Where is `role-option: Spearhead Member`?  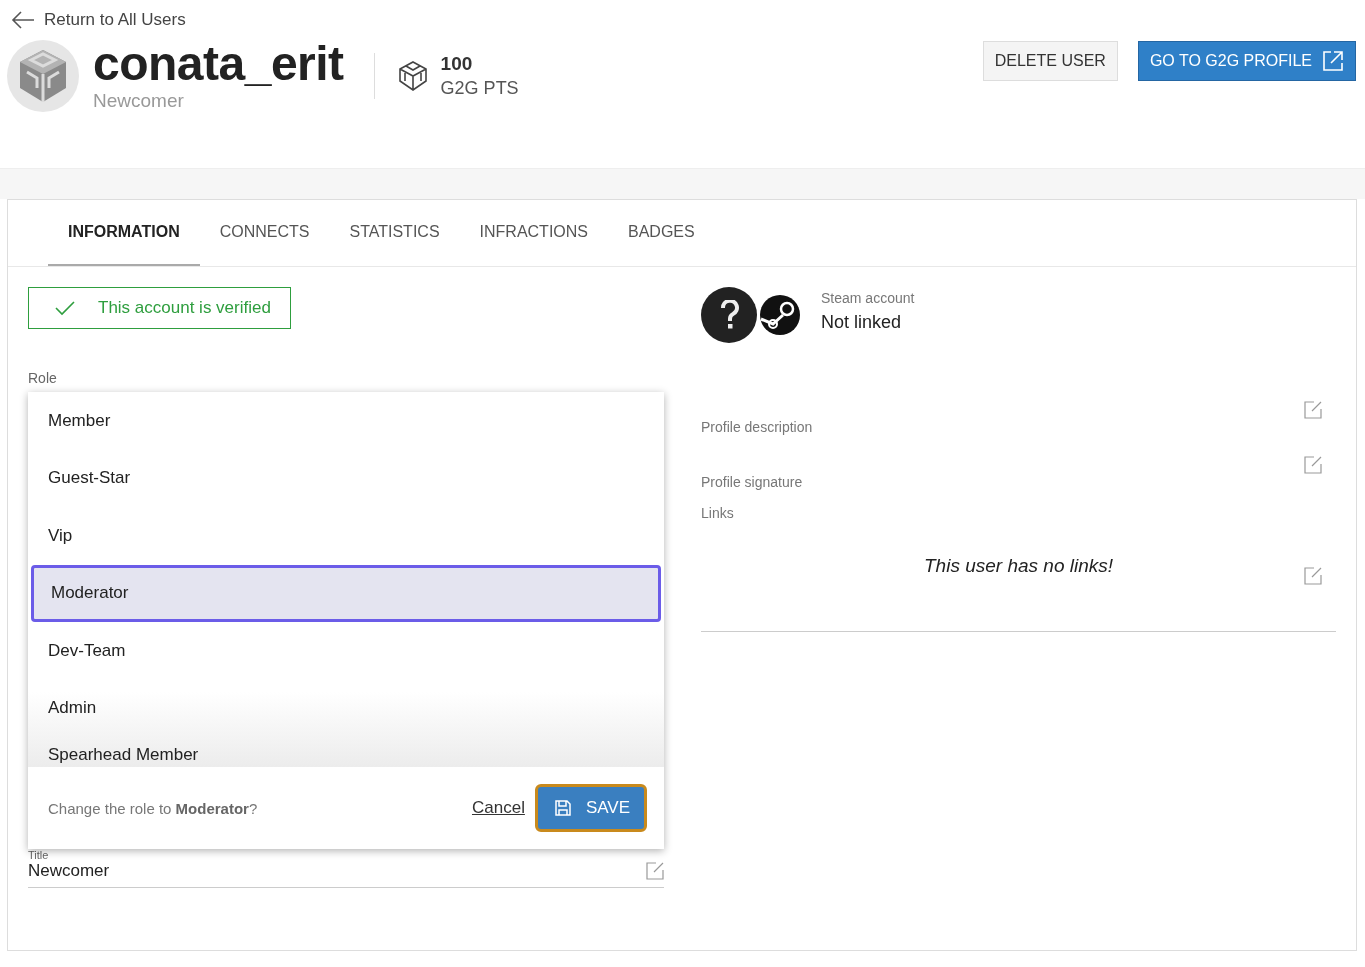 role-option: Spearhead Member is located at coordinates (346, 751).